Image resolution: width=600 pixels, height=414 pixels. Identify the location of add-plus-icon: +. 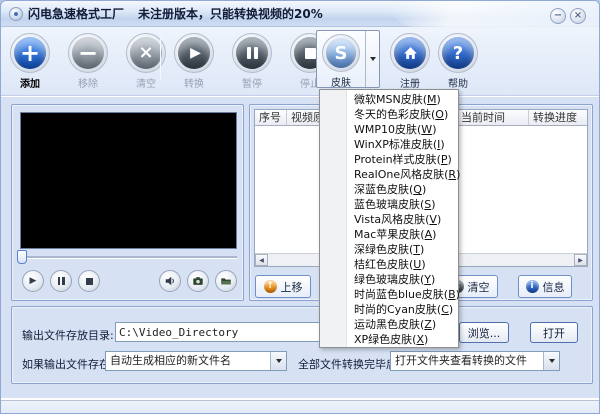
(30, 53).